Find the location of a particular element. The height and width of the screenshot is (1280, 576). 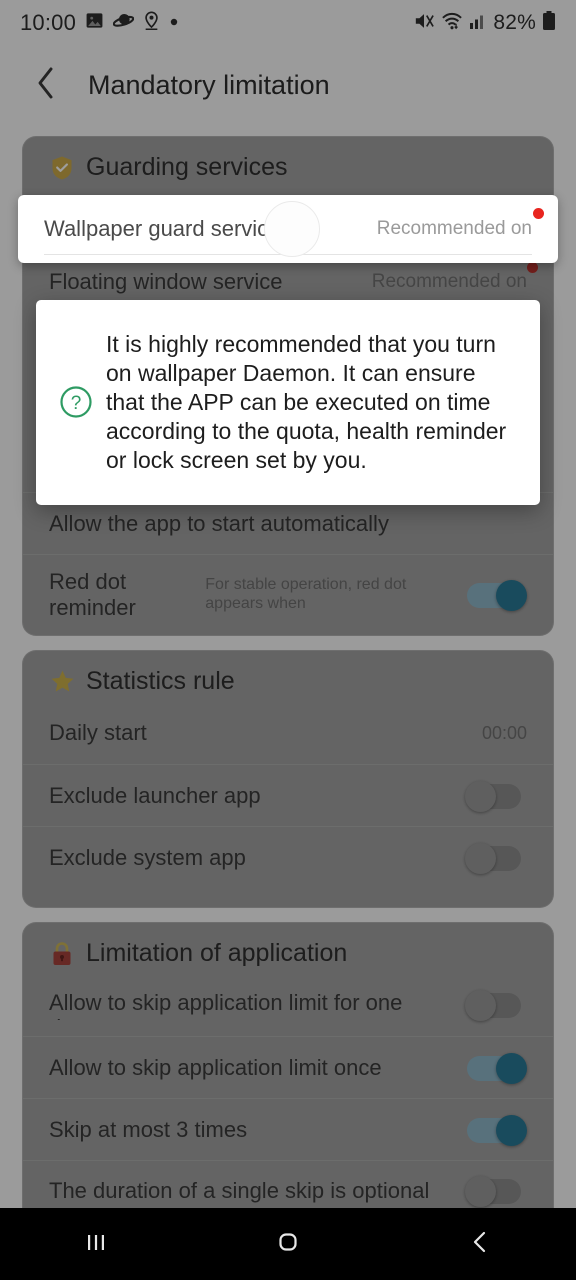

toggle-skip-at-most-3-times is located at coordinates (496, 1130).